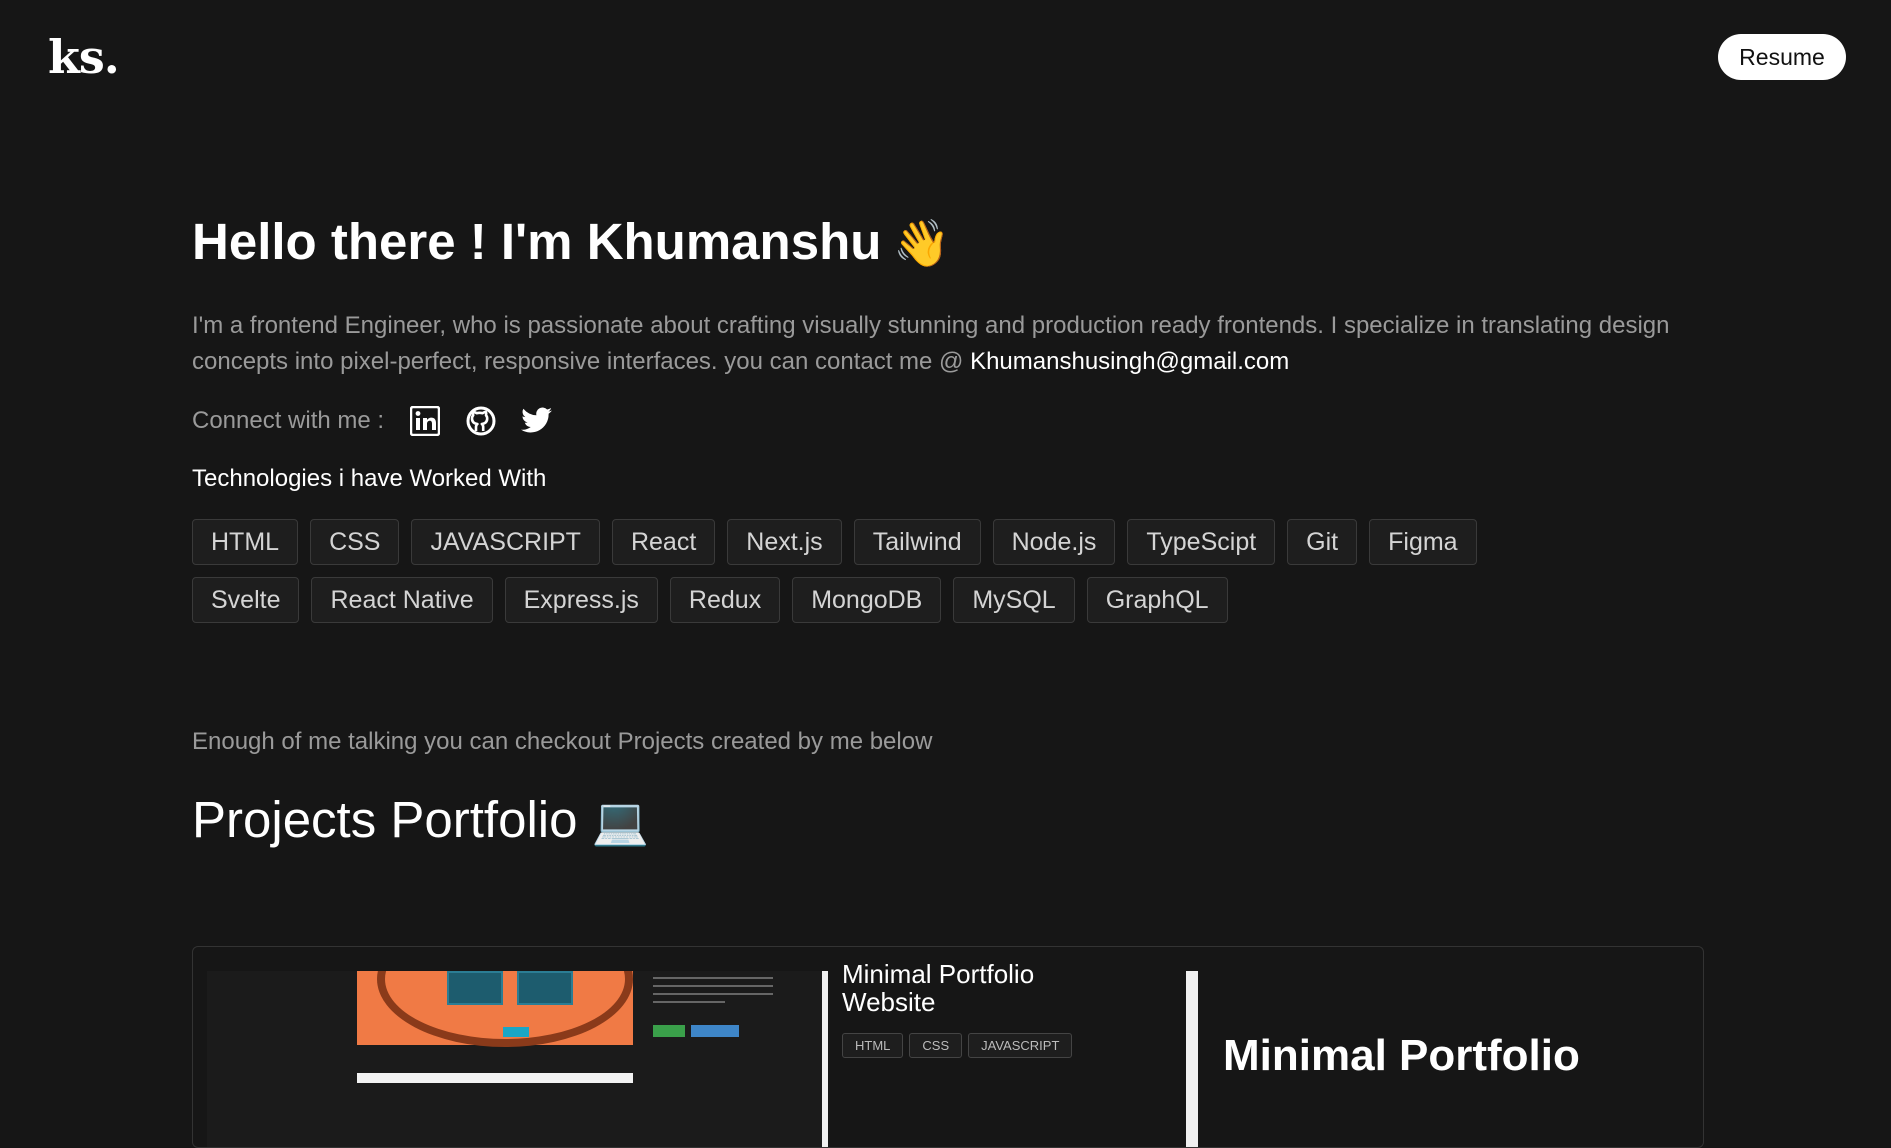 This screenshot has width=1891, height=1148. What do you see at coordinates (725, 600) in the screenshot?
I see `tech-tag: Redux` at bounding box center [725, 600].